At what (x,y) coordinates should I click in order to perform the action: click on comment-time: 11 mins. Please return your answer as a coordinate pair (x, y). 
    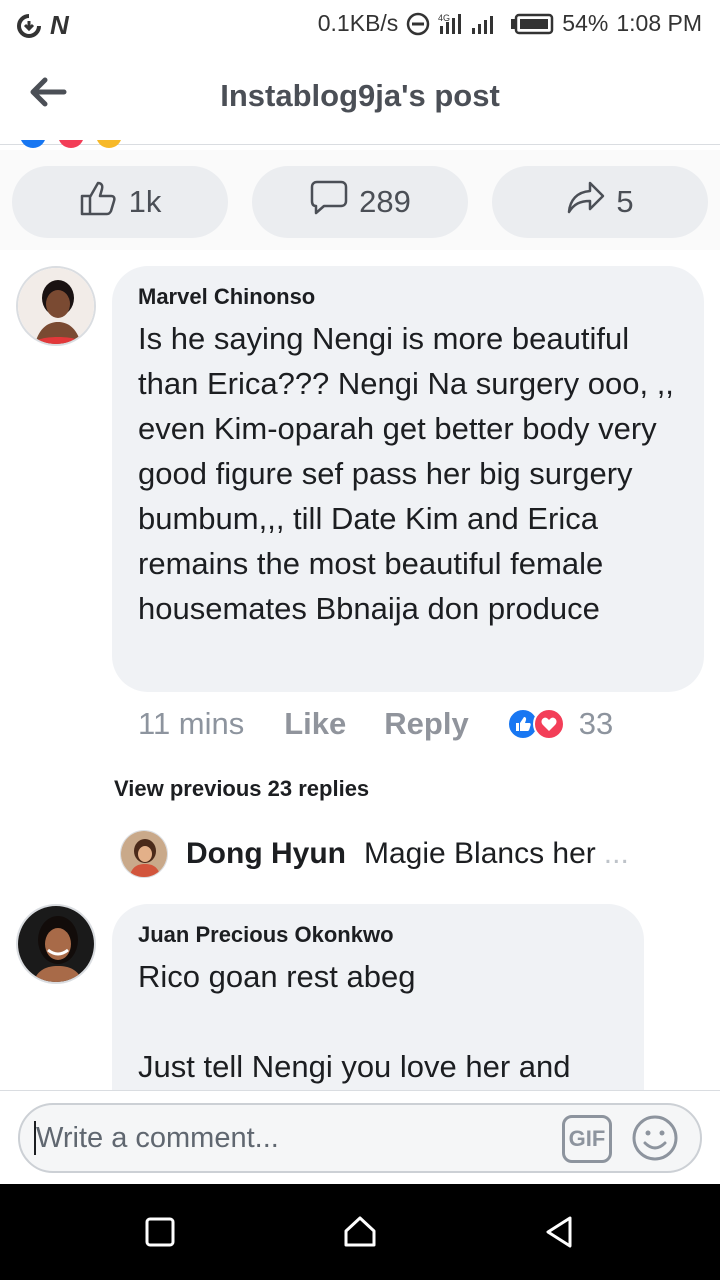
    Looking at the image, I should click on (191, 723).